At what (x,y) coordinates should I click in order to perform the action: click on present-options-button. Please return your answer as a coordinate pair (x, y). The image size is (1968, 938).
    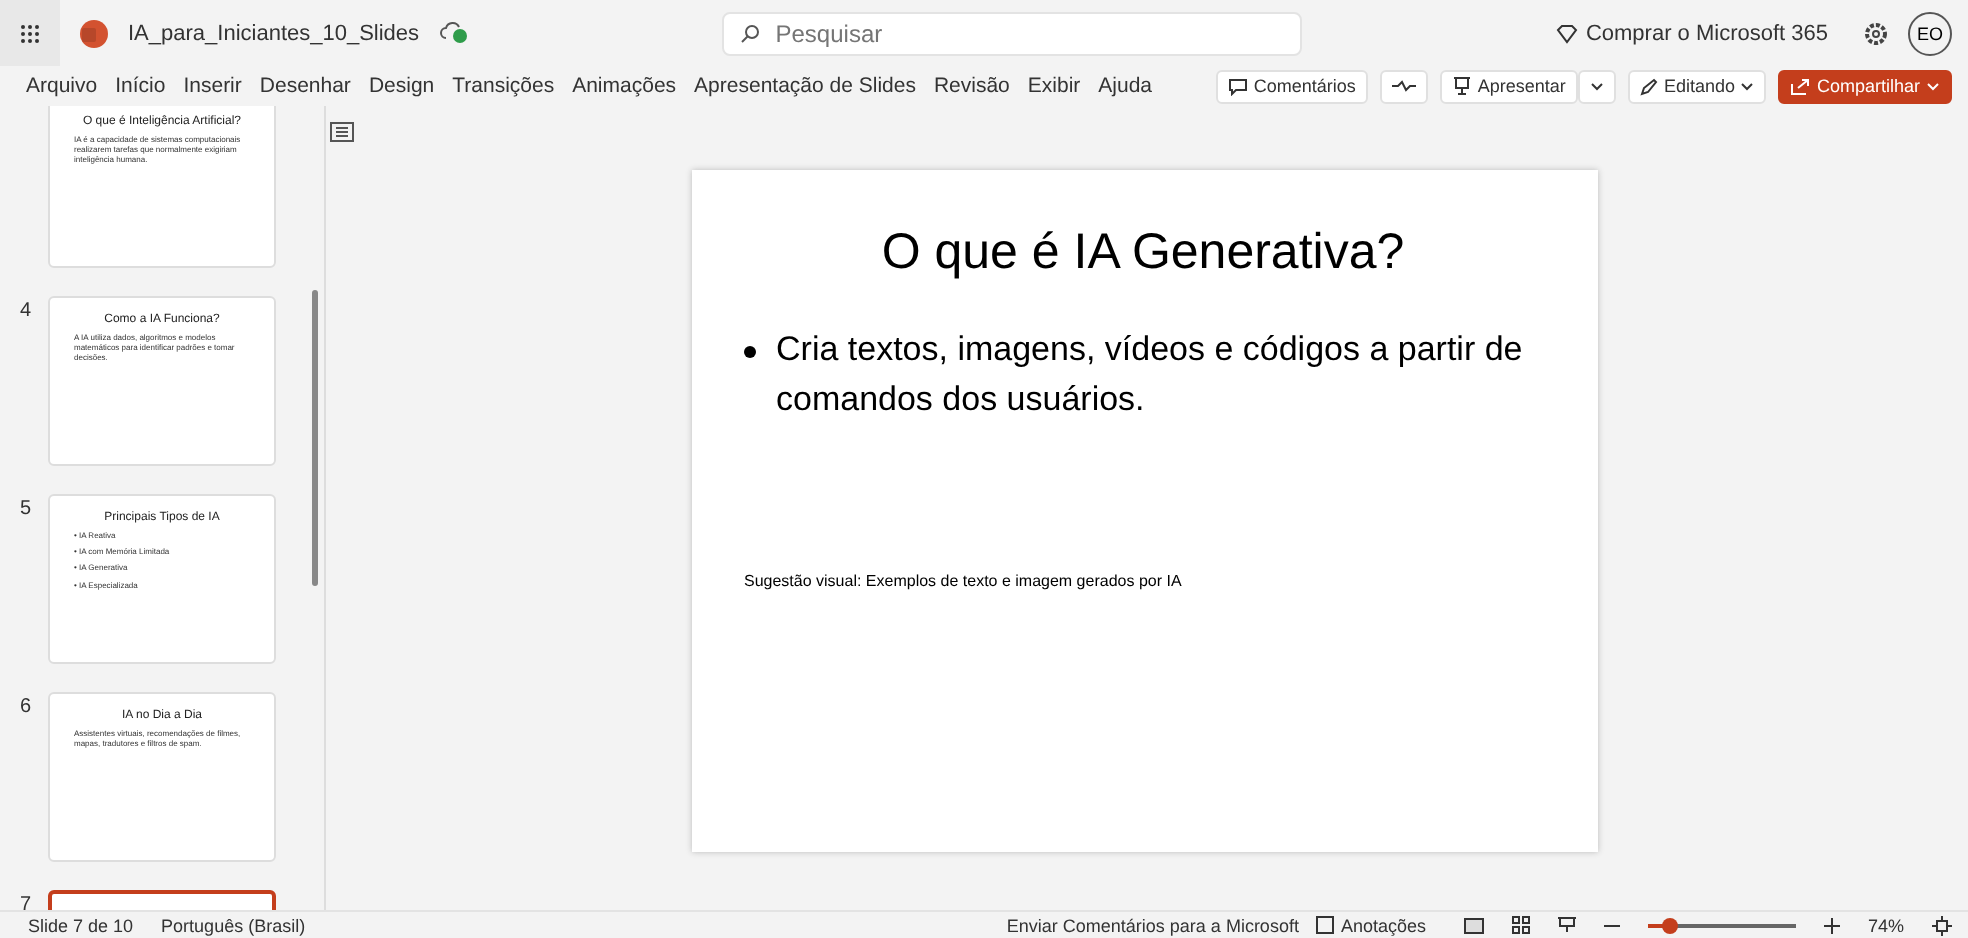
    Looking at the image, I should click on (1596, 86).